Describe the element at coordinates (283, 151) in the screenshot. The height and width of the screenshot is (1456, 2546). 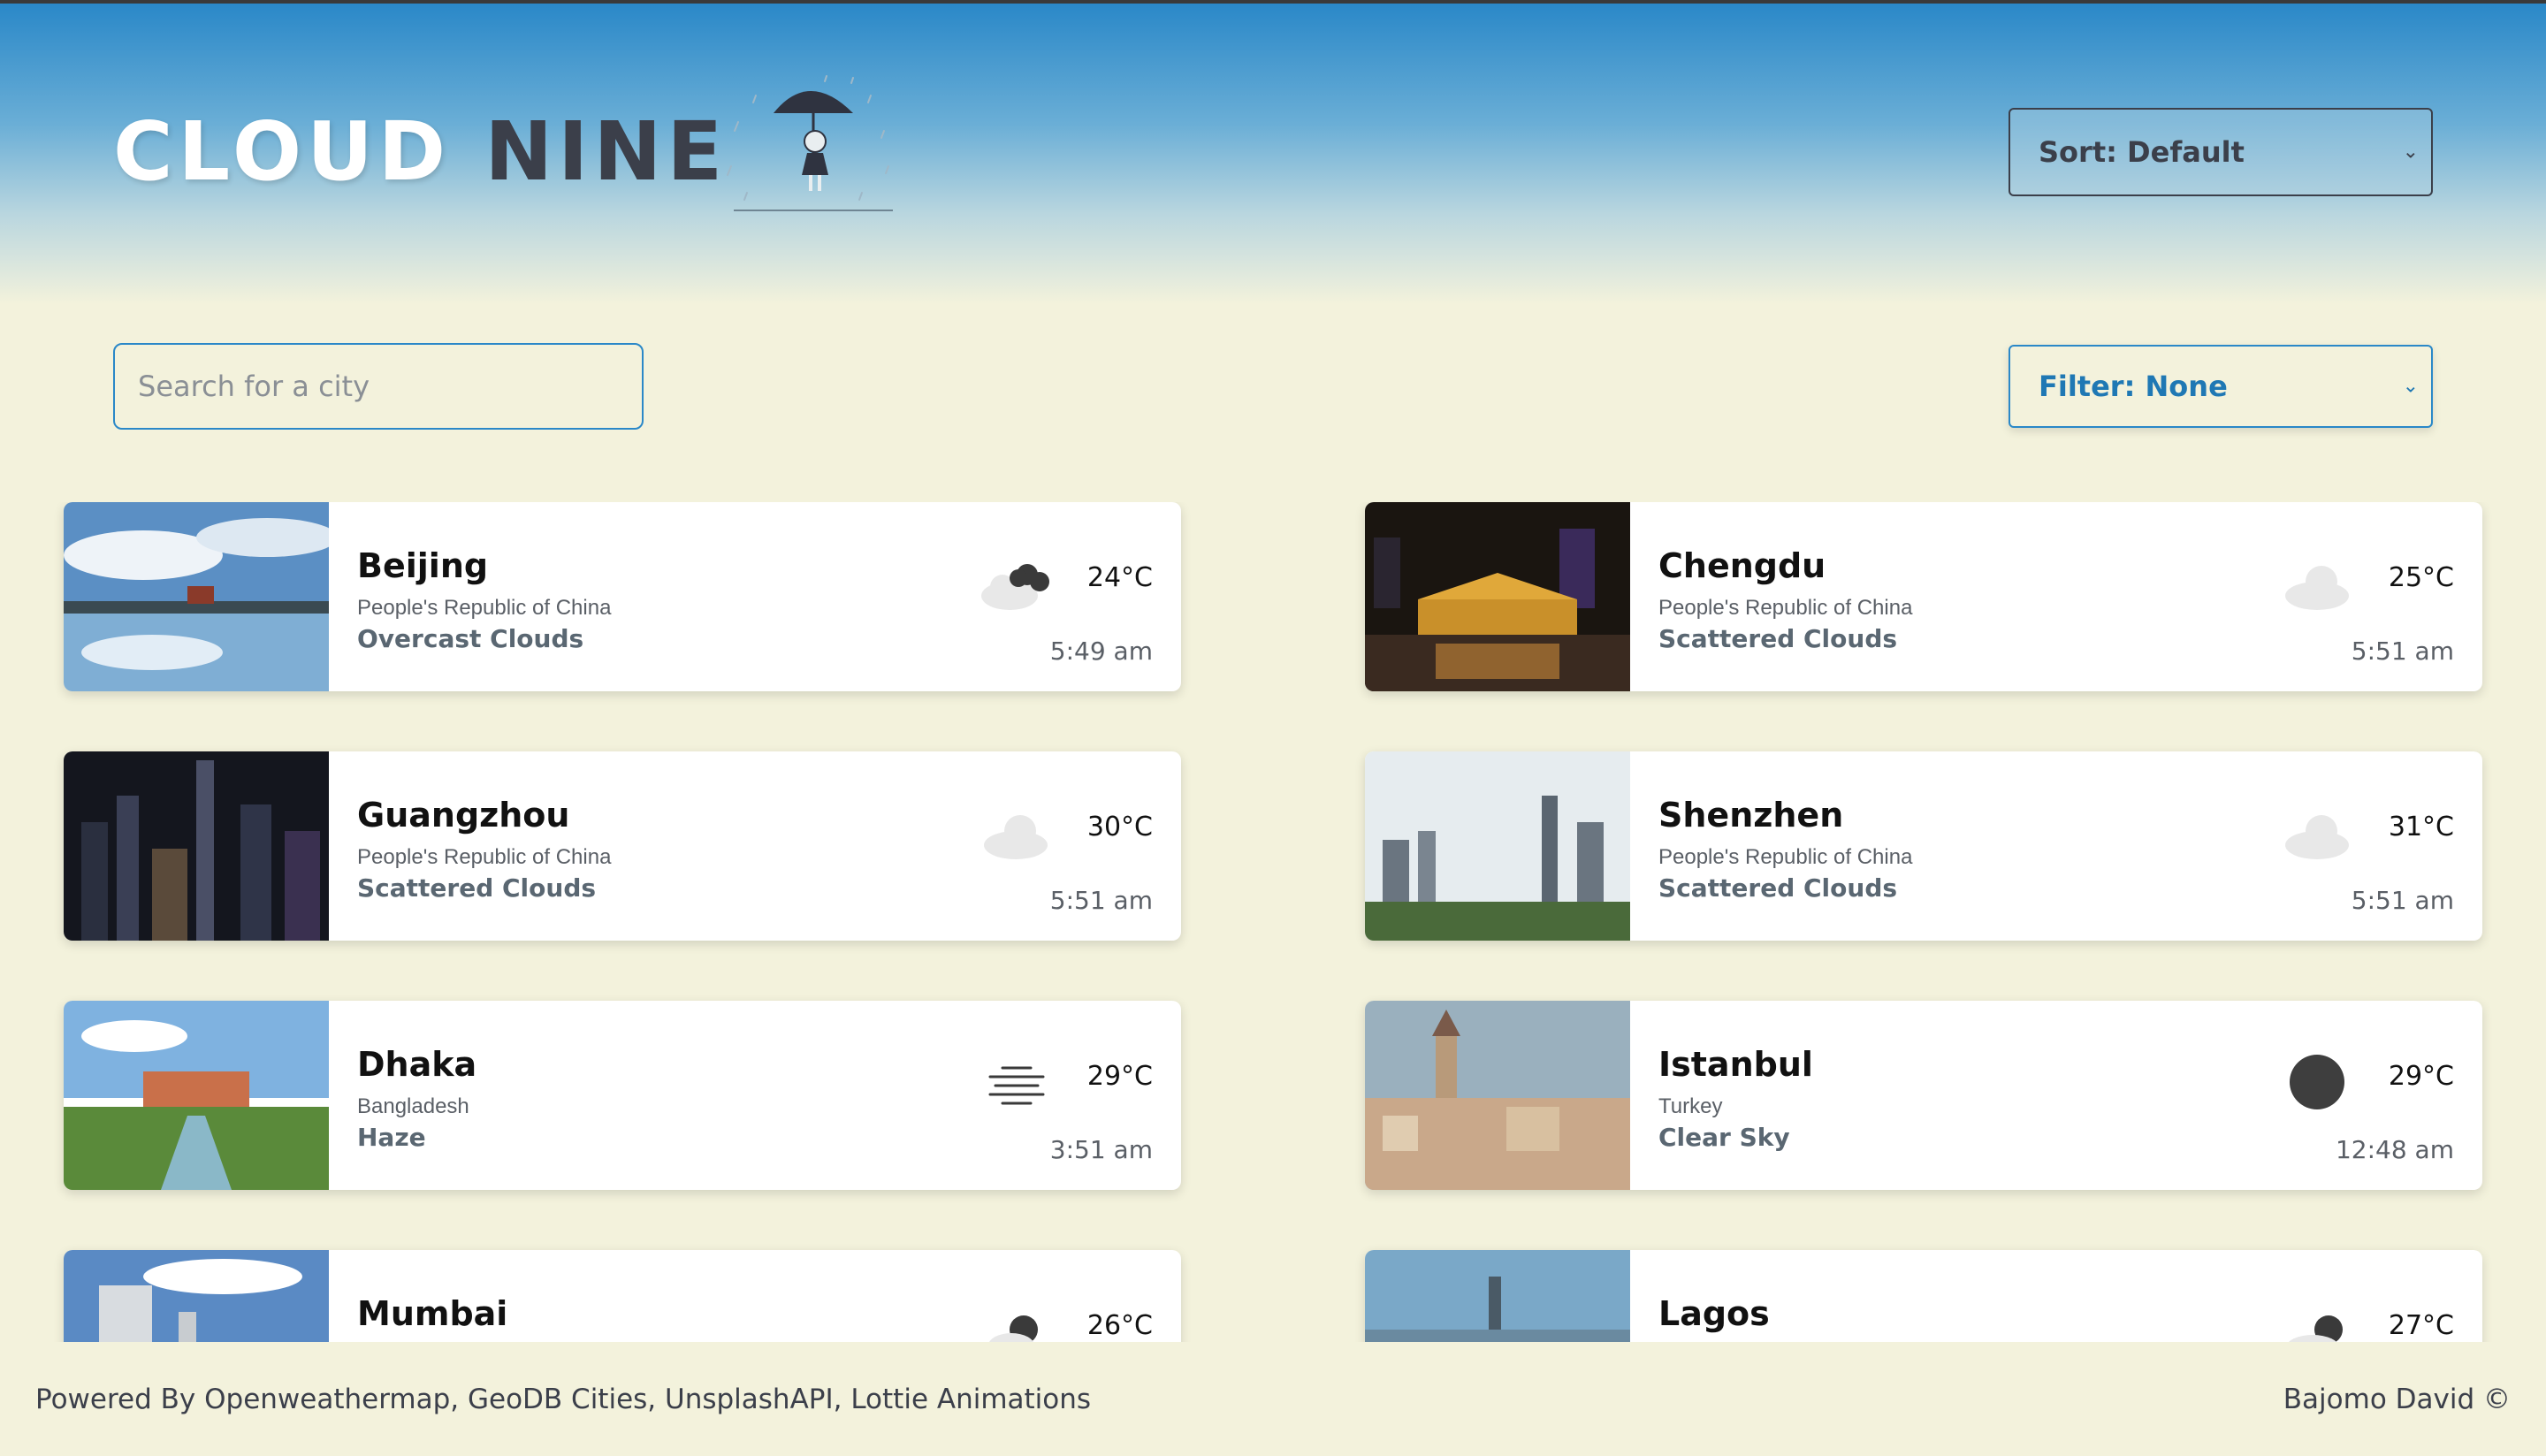
I see `brand-word-cloud: CLOUD` at that location.